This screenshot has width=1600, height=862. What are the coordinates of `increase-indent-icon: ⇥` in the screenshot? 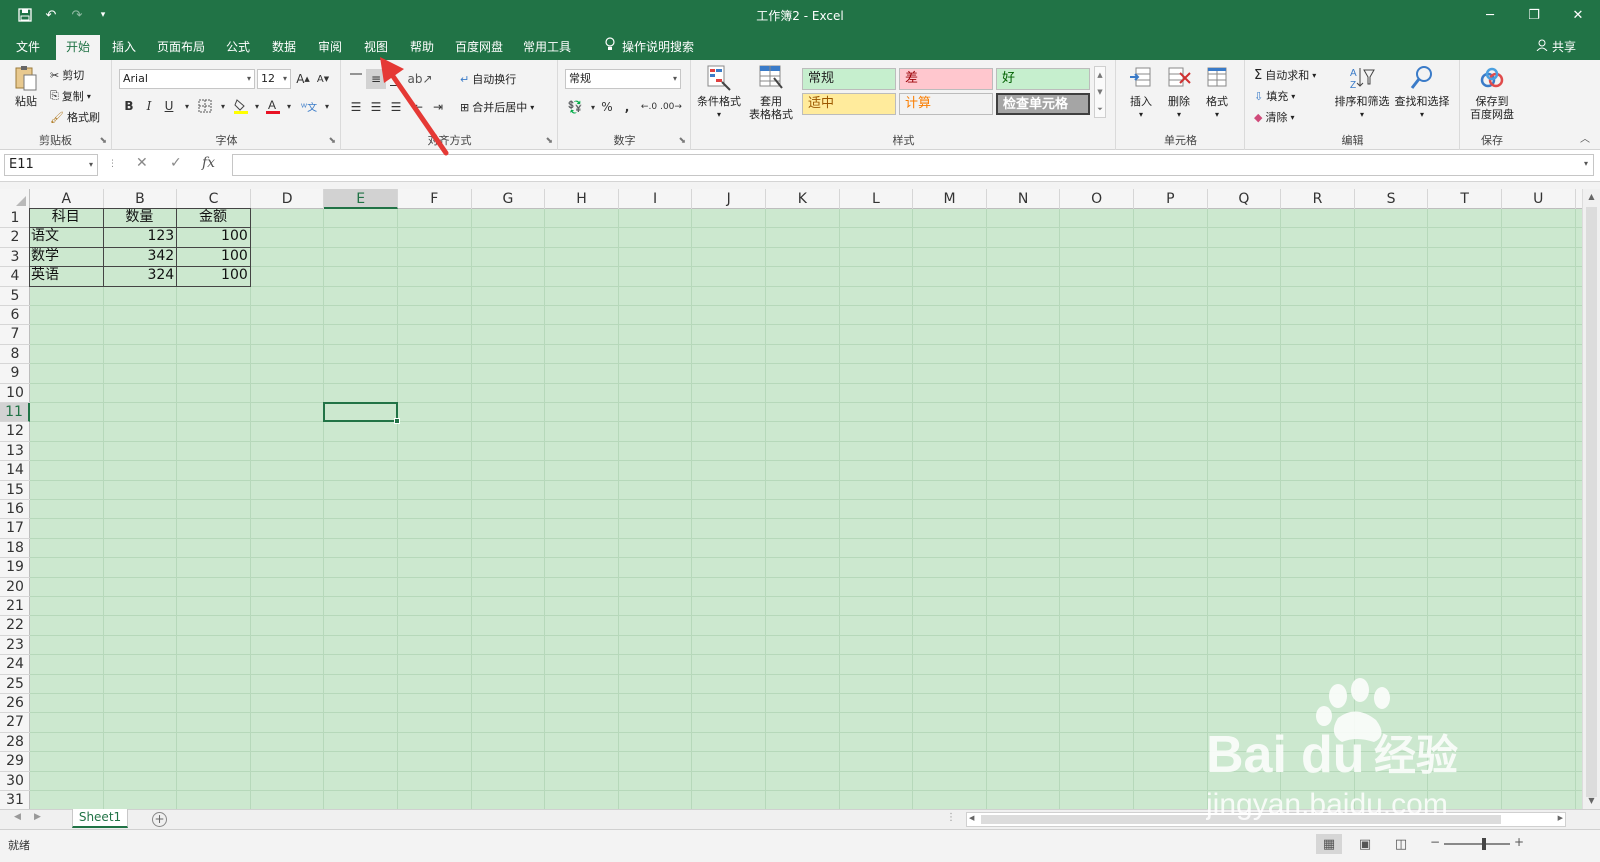 It's located at (438, 107).